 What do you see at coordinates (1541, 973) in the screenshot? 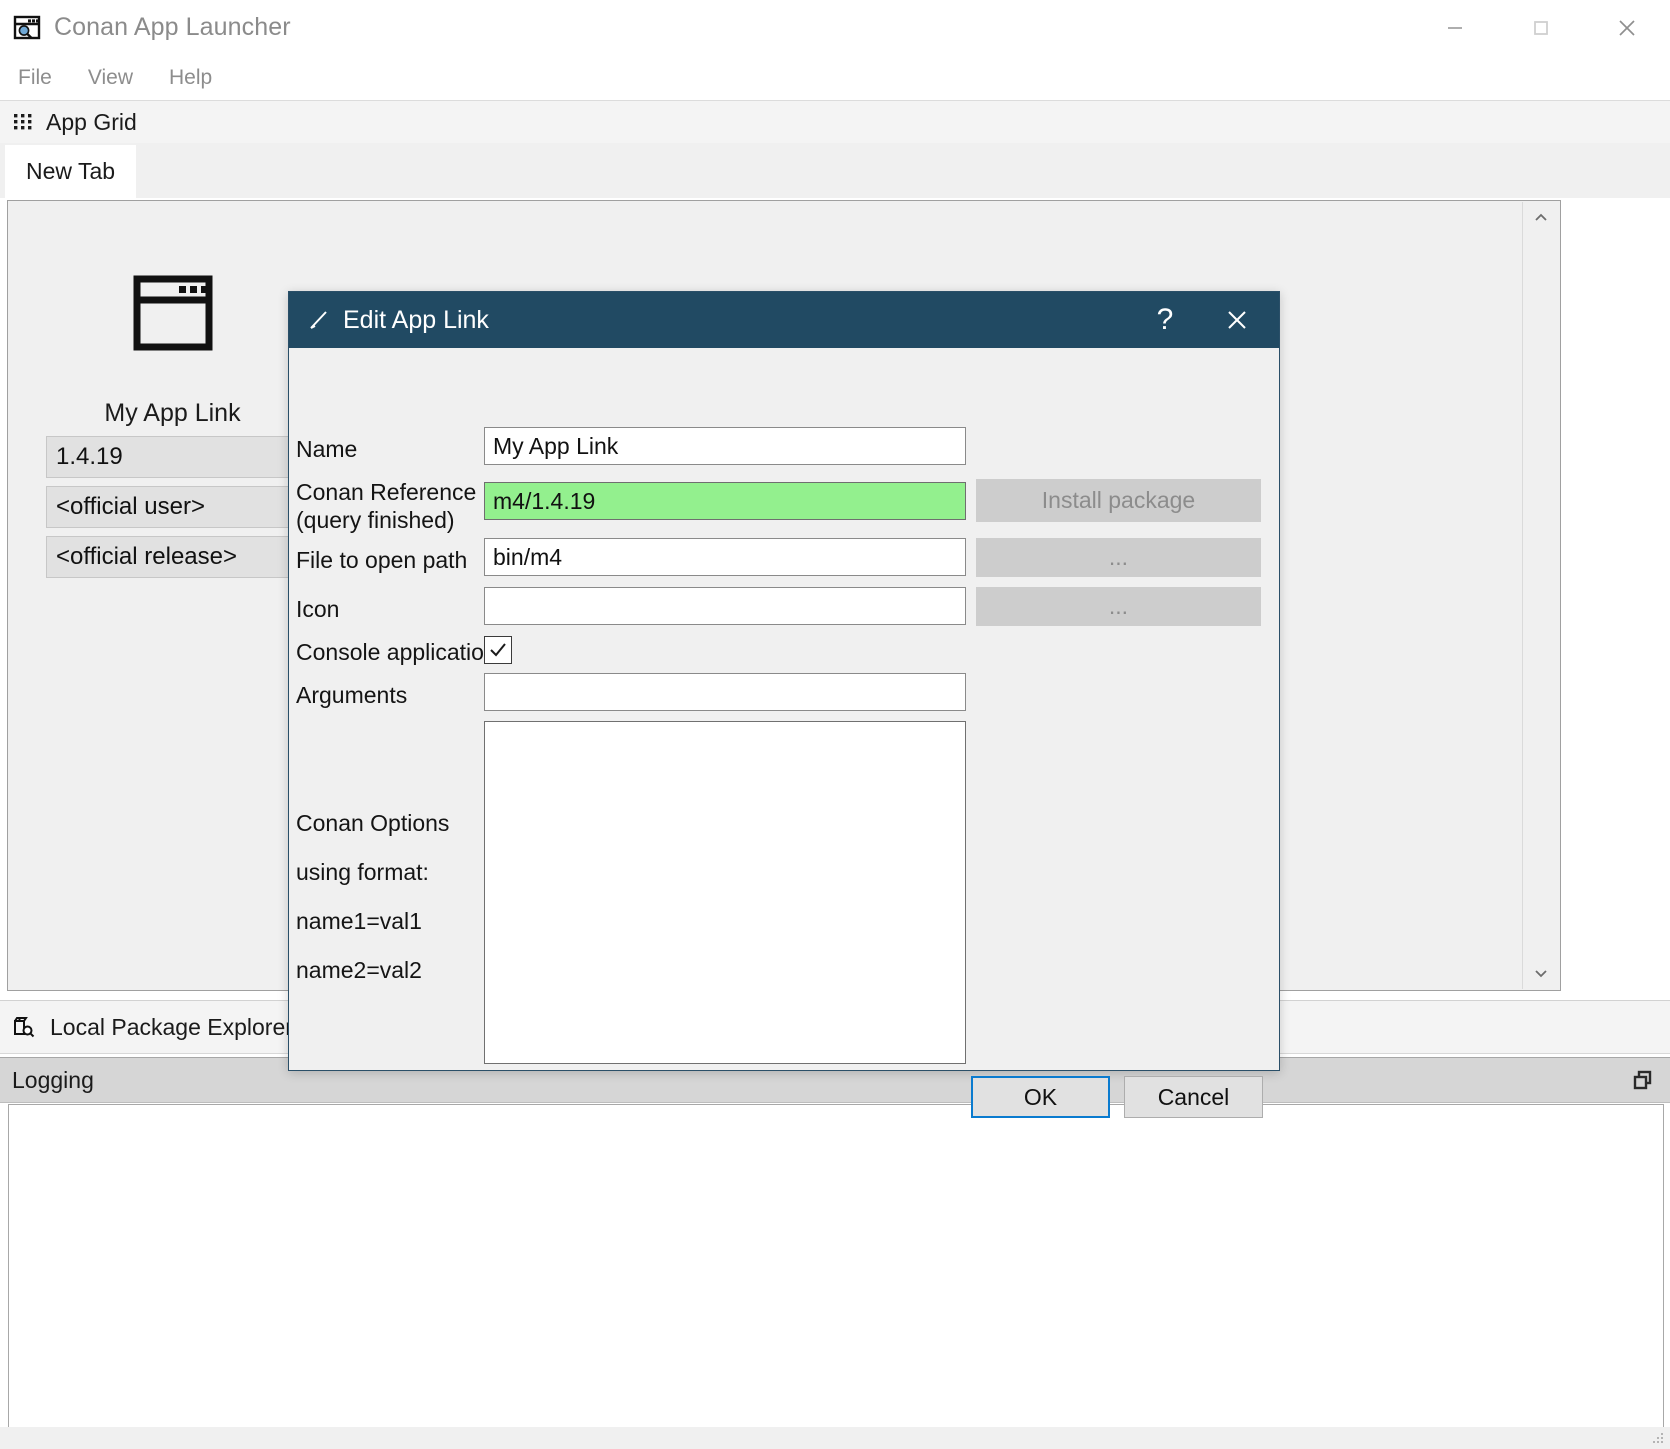
I see `chevron-down-icon` at bounding box center [1541, 973].